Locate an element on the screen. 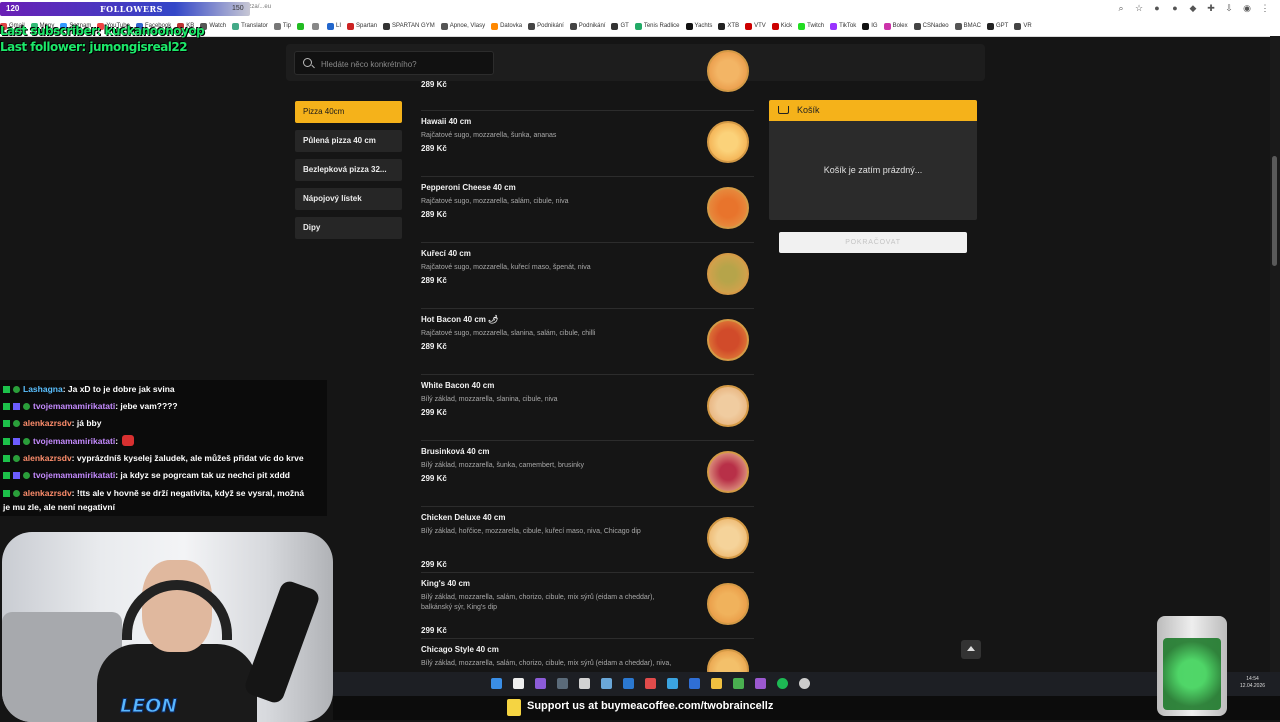 Image resolution: width=1280 pixels, height=722 pixels. bookmark-item: GPT is located at coordinates (997, 26).